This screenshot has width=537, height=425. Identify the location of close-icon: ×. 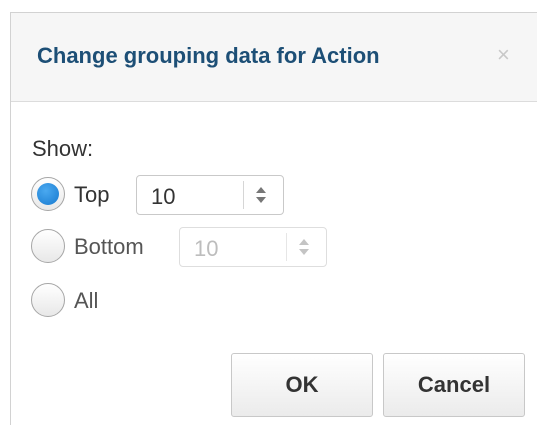
(503, 55).